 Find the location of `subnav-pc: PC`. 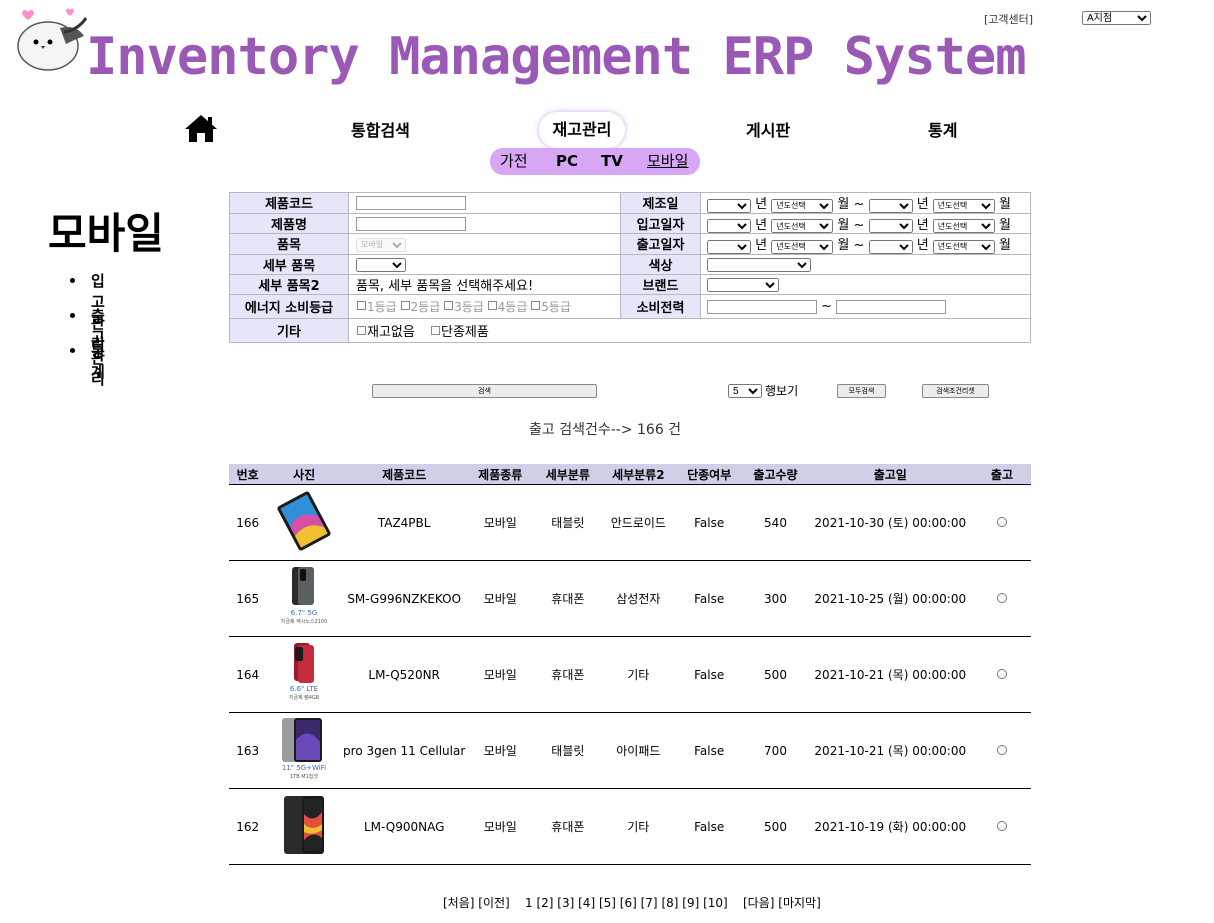

subnav-pc: PC is located at coordinates (567, 161).